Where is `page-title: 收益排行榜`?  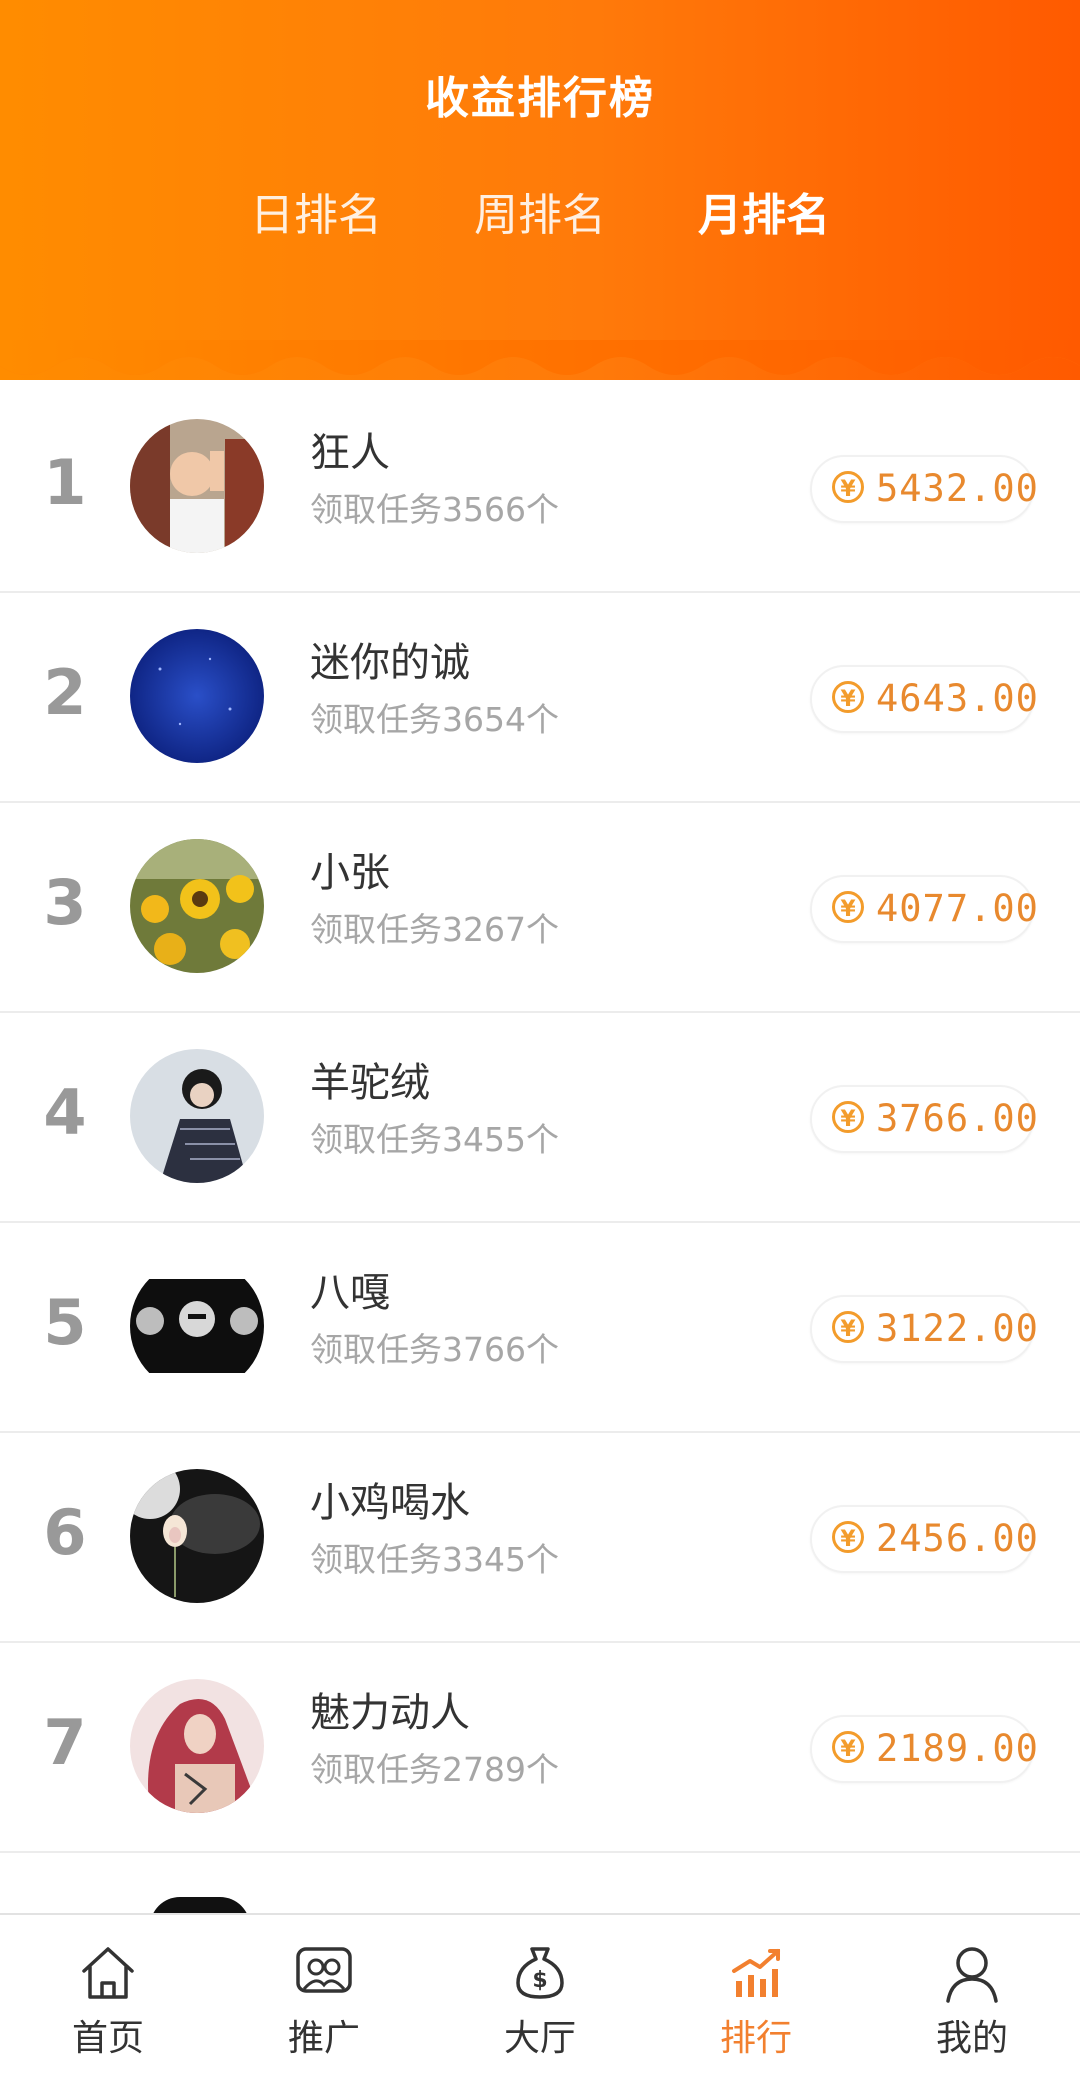
page-title: 收益排行榜 is located at coordinates (540, 98).